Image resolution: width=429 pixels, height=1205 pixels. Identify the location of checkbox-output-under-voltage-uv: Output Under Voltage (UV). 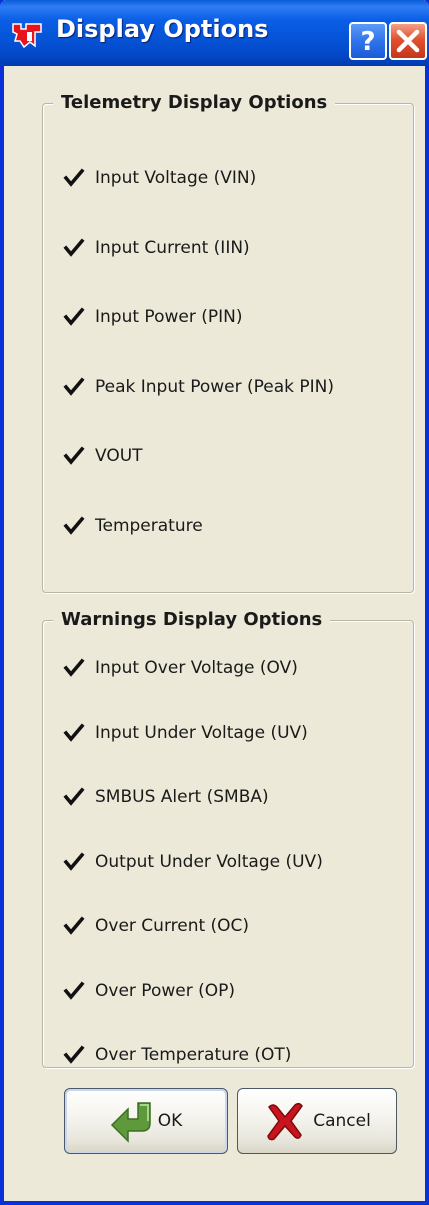
(193, 862).